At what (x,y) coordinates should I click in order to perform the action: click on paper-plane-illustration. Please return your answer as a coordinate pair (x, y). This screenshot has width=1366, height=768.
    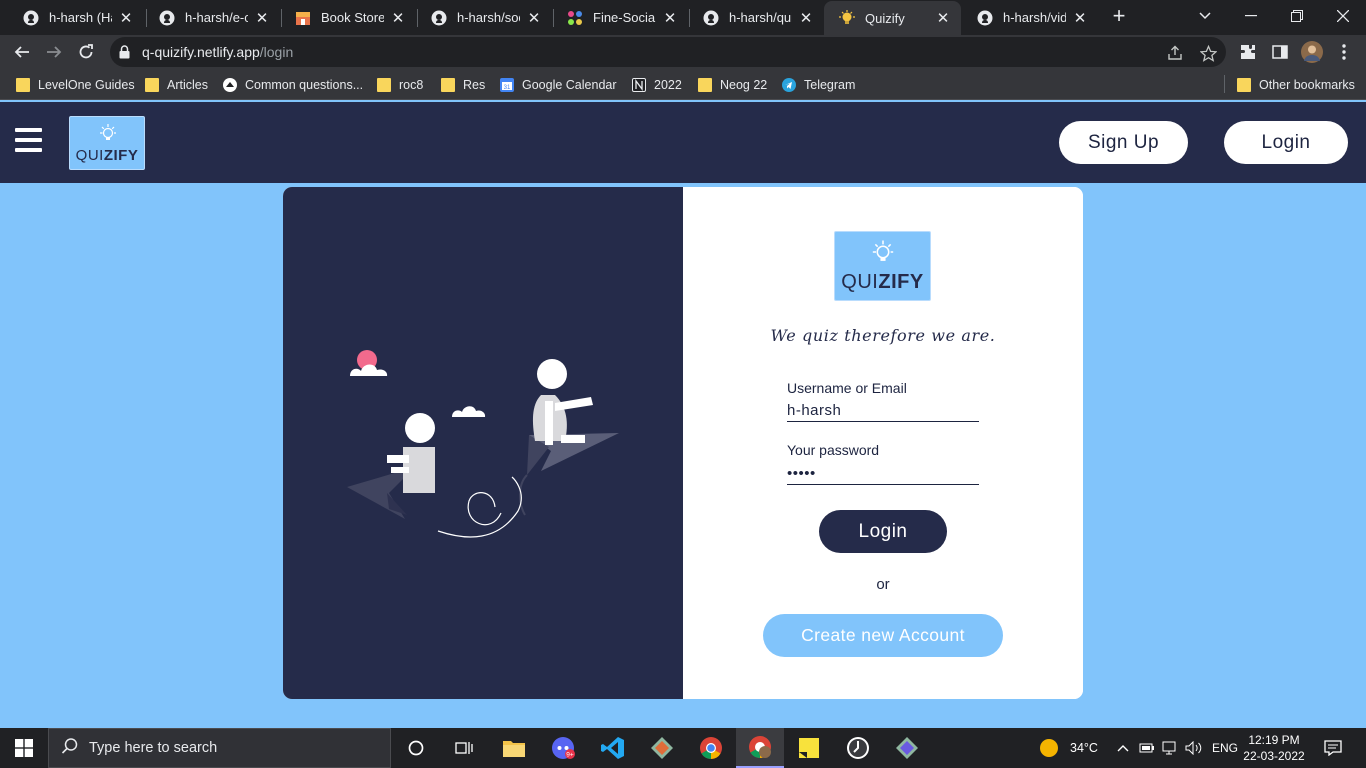
    Looking at the image, I should click on (483, 444).